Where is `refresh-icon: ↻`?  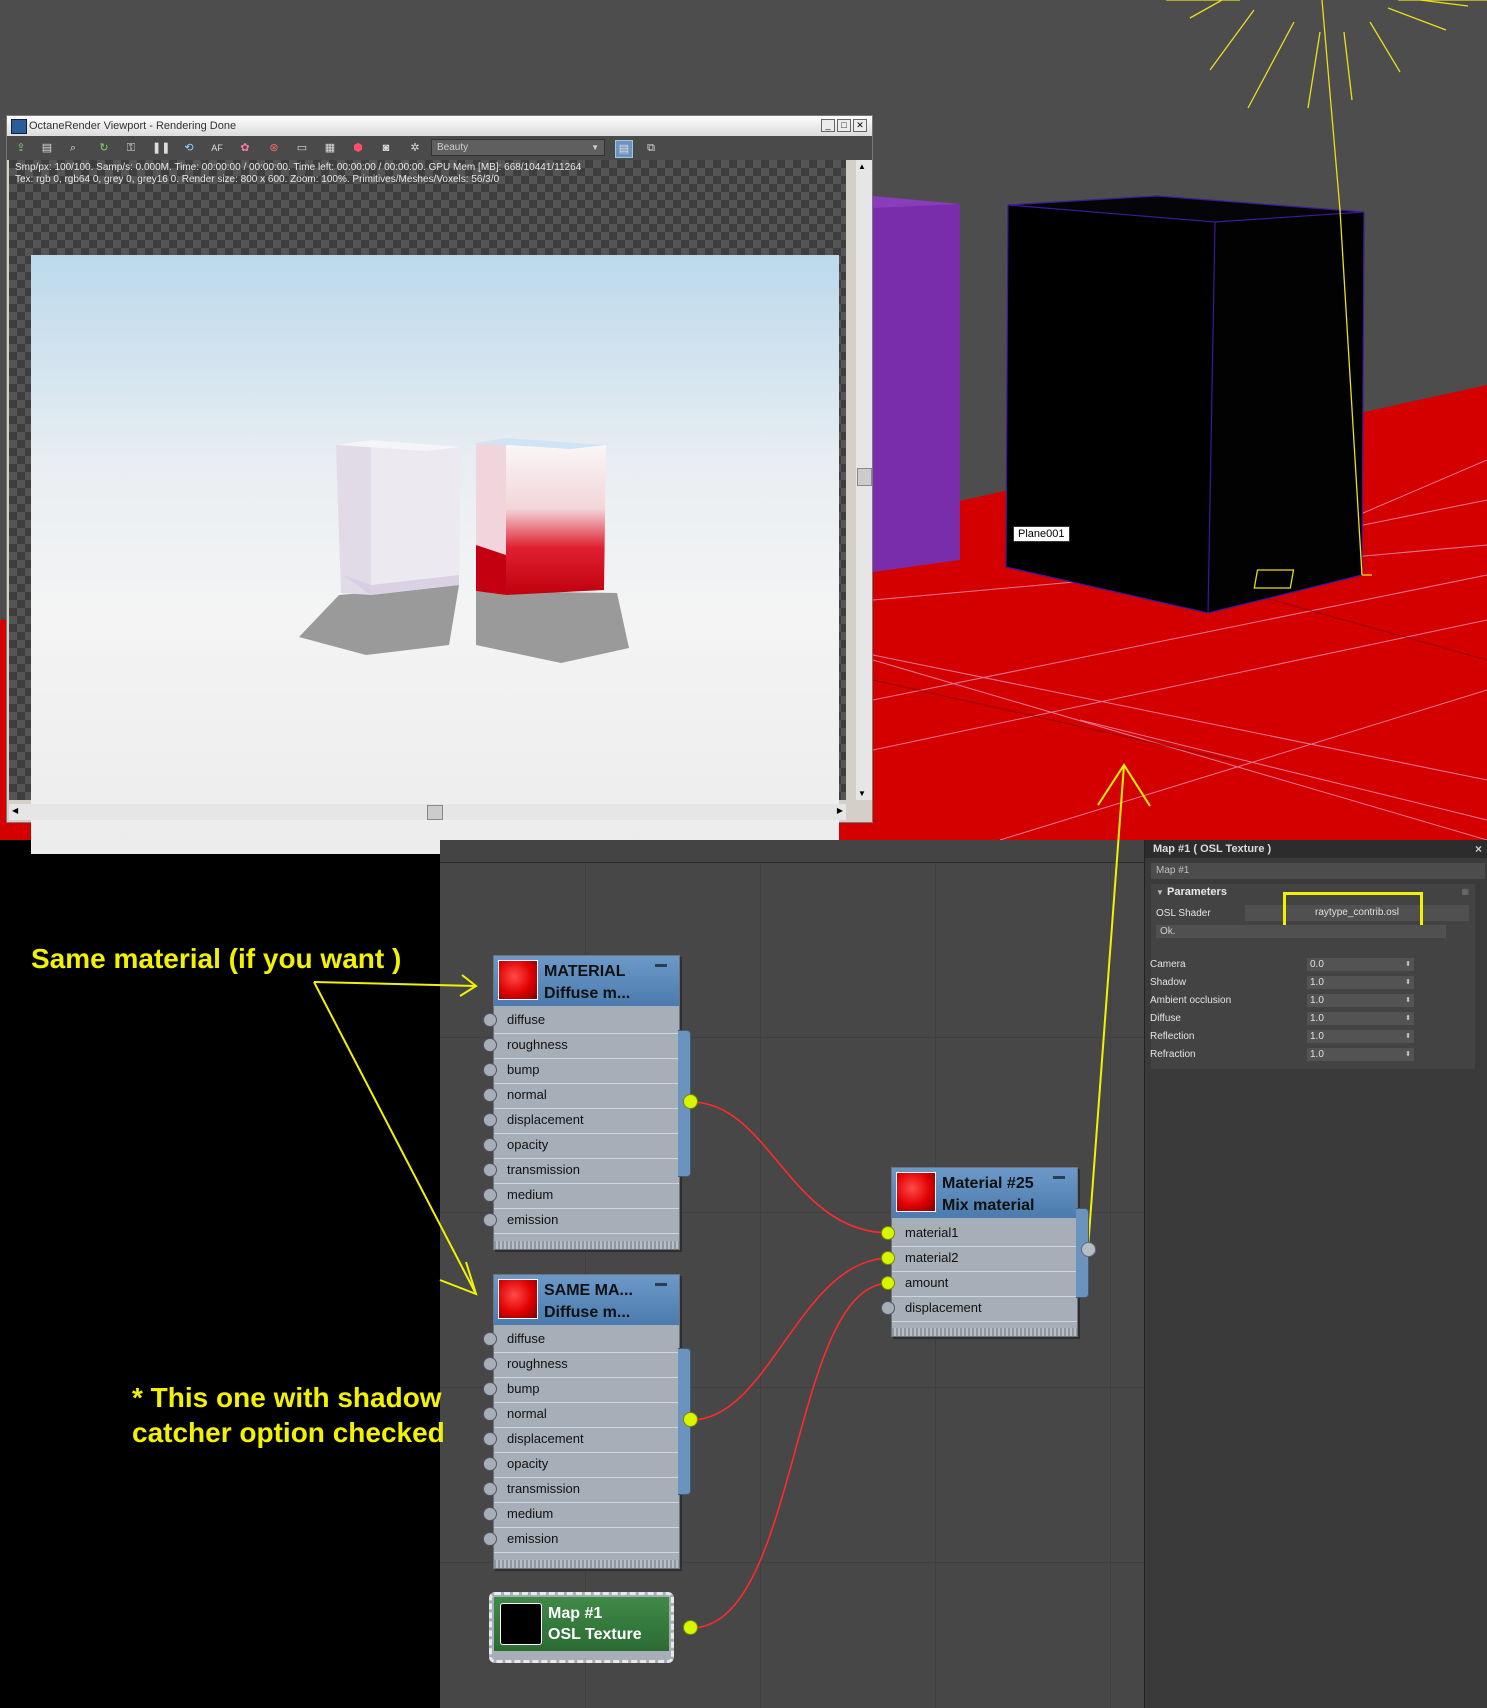 refresh-icon: ↻ is located at coordinates (104, 148).